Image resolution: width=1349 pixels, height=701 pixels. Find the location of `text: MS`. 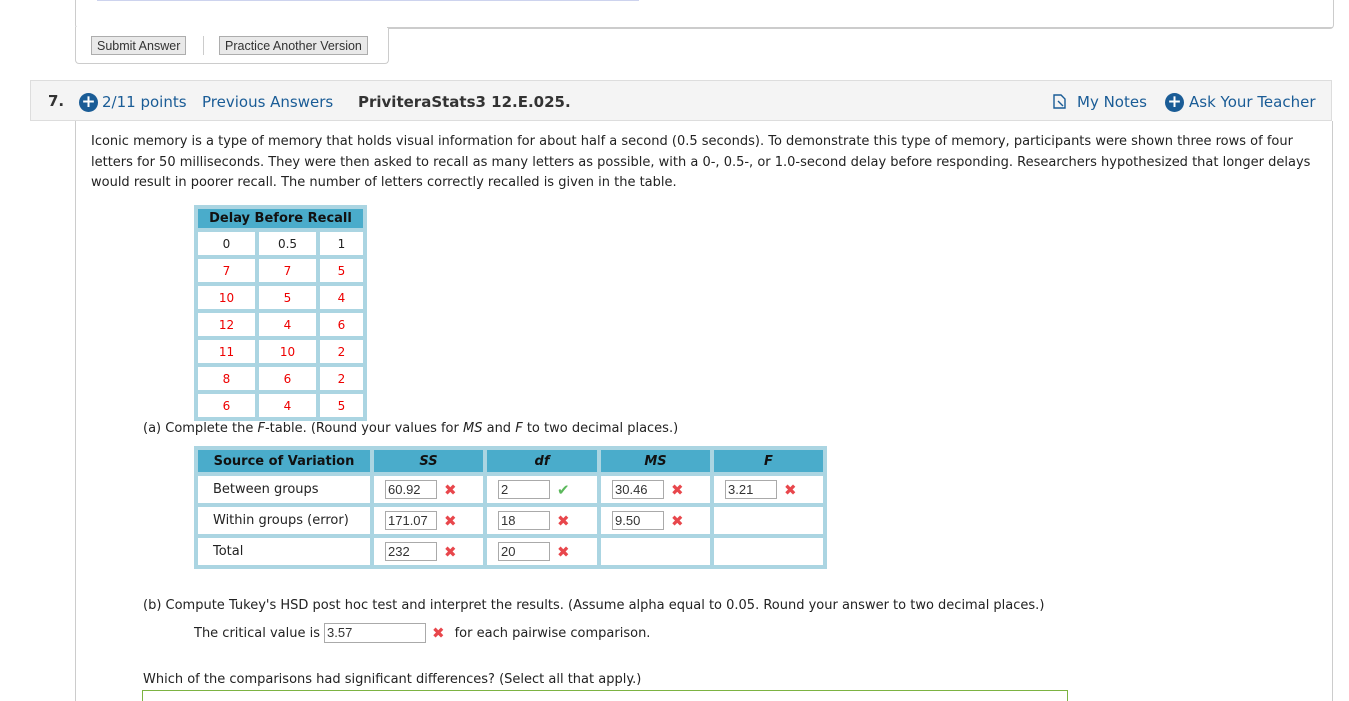

text: MS is located at coordinates (473, 428).